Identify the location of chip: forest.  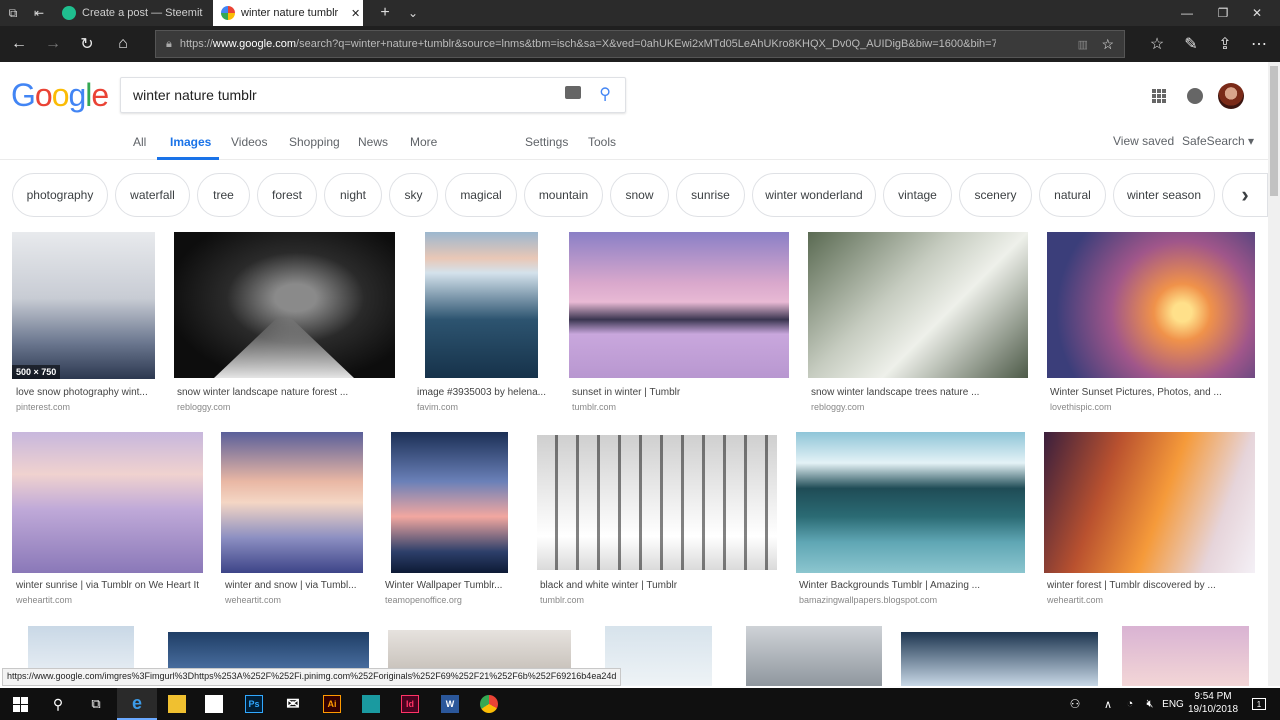
(287, 195).